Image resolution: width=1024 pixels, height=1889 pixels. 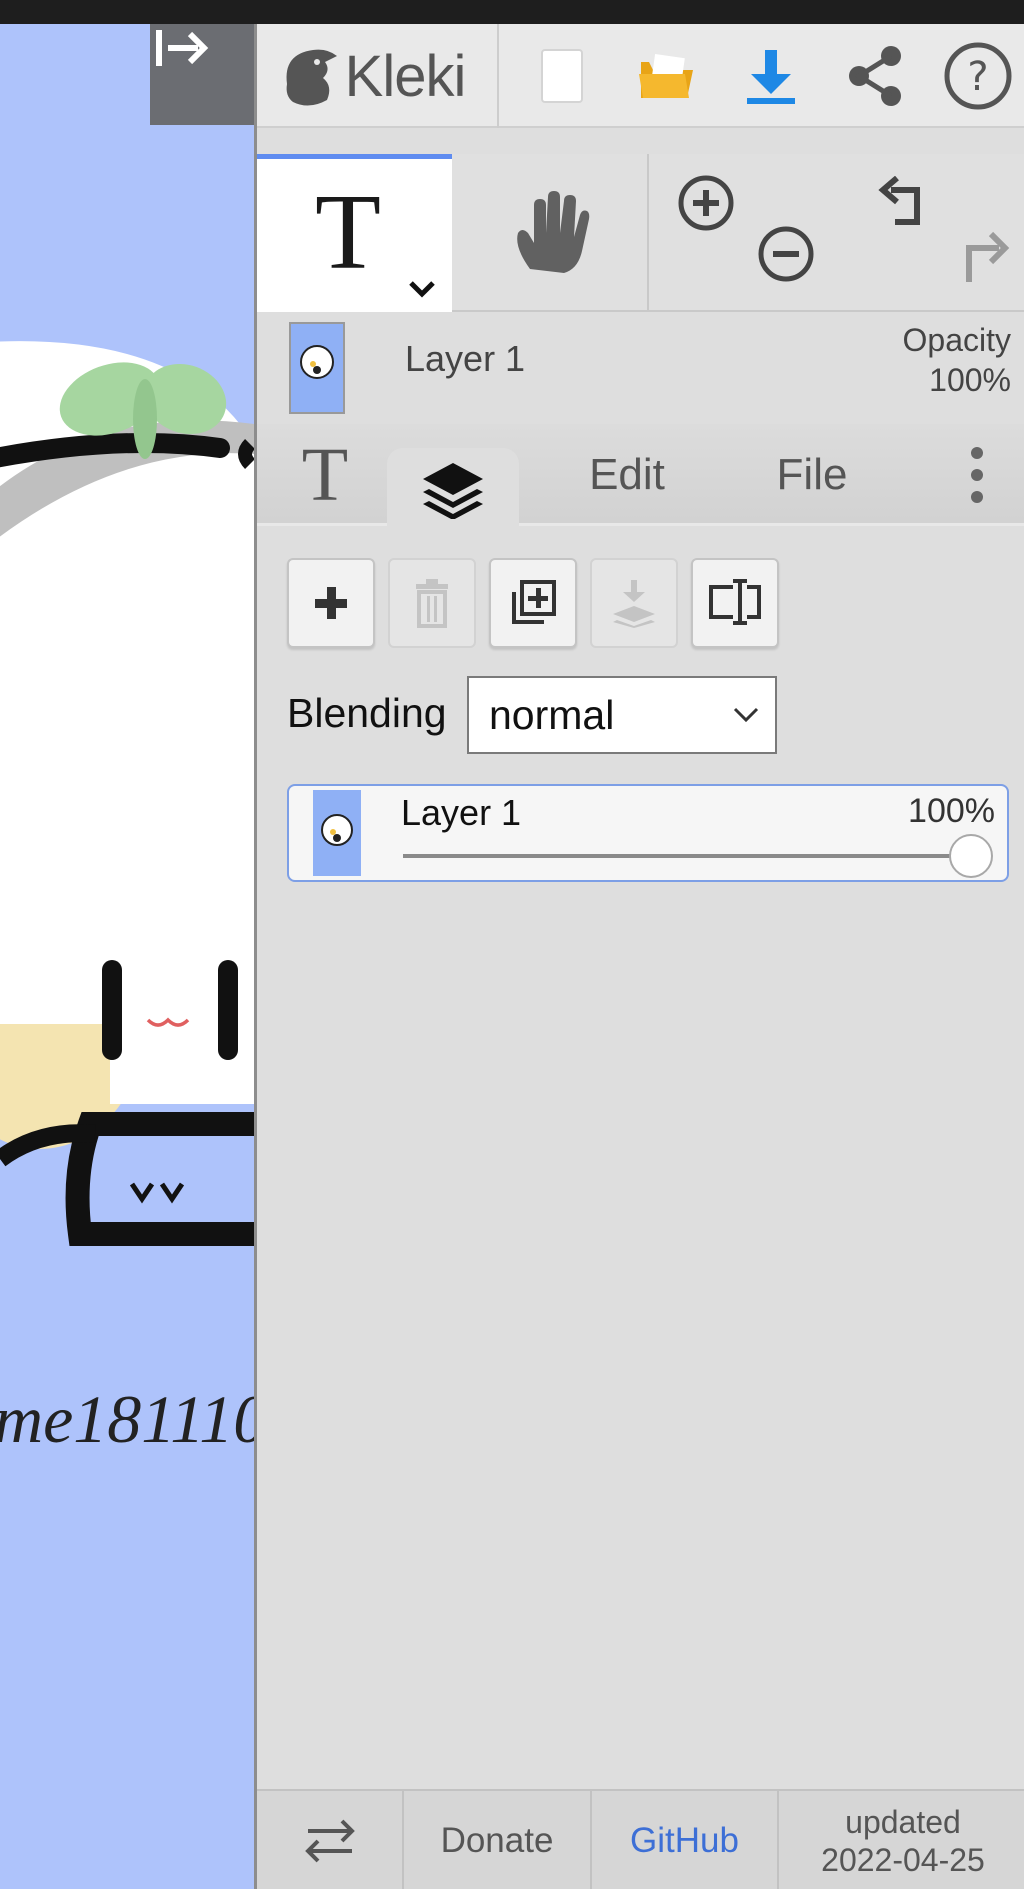 I want to click on merge-down-icon, so click(x=634, y=604).